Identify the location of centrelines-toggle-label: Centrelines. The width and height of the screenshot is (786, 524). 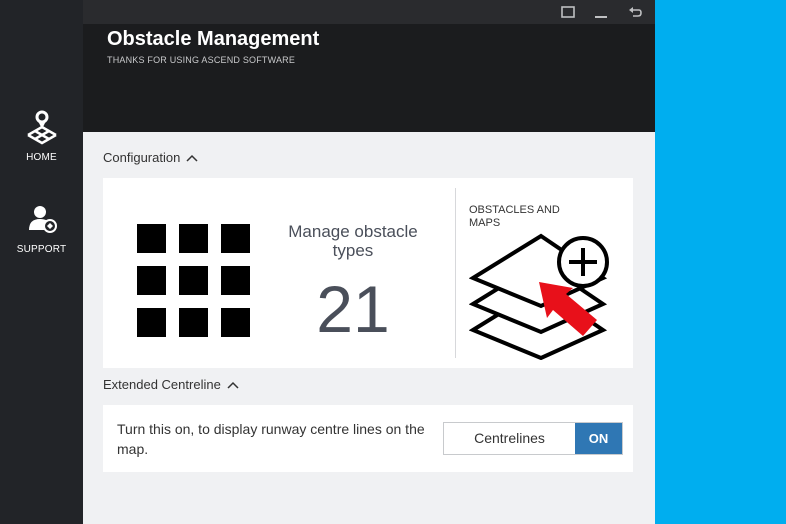
(509, 438).